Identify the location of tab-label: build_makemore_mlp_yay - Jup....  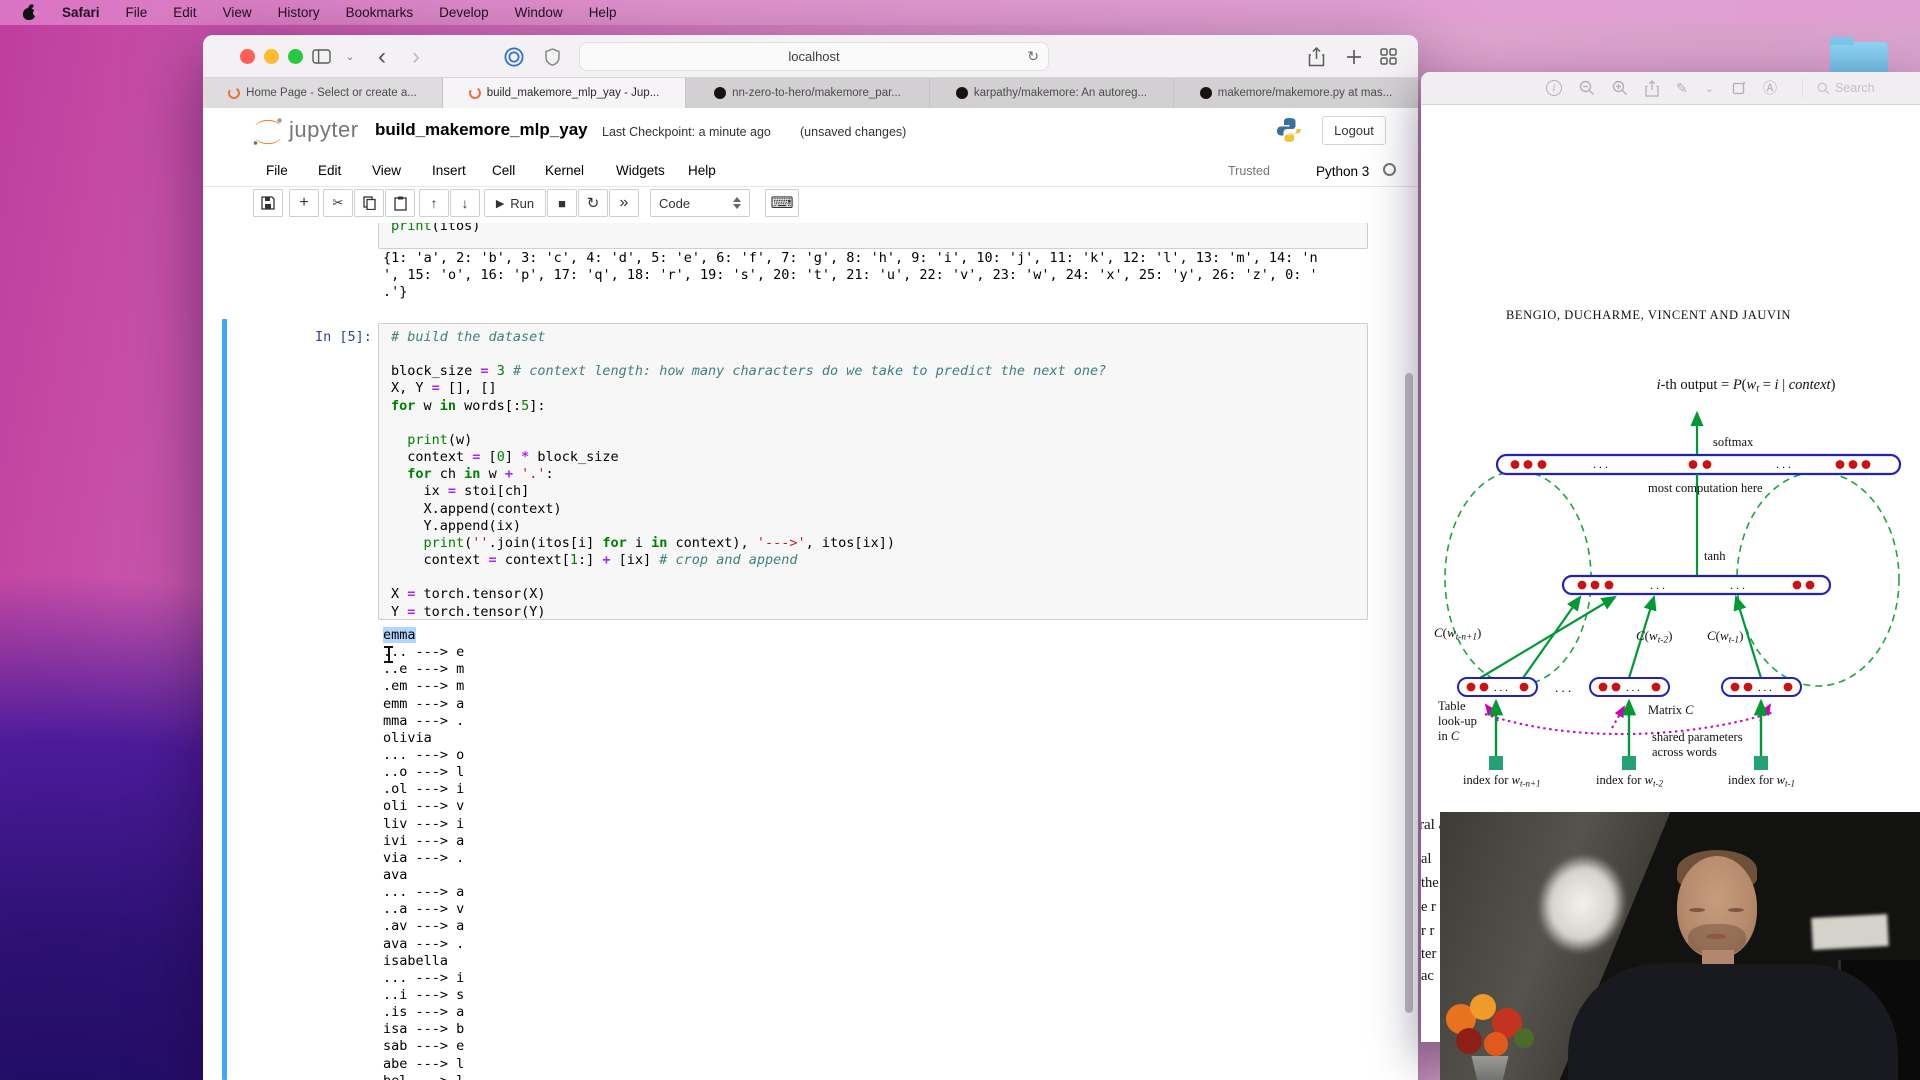
(573, 93).